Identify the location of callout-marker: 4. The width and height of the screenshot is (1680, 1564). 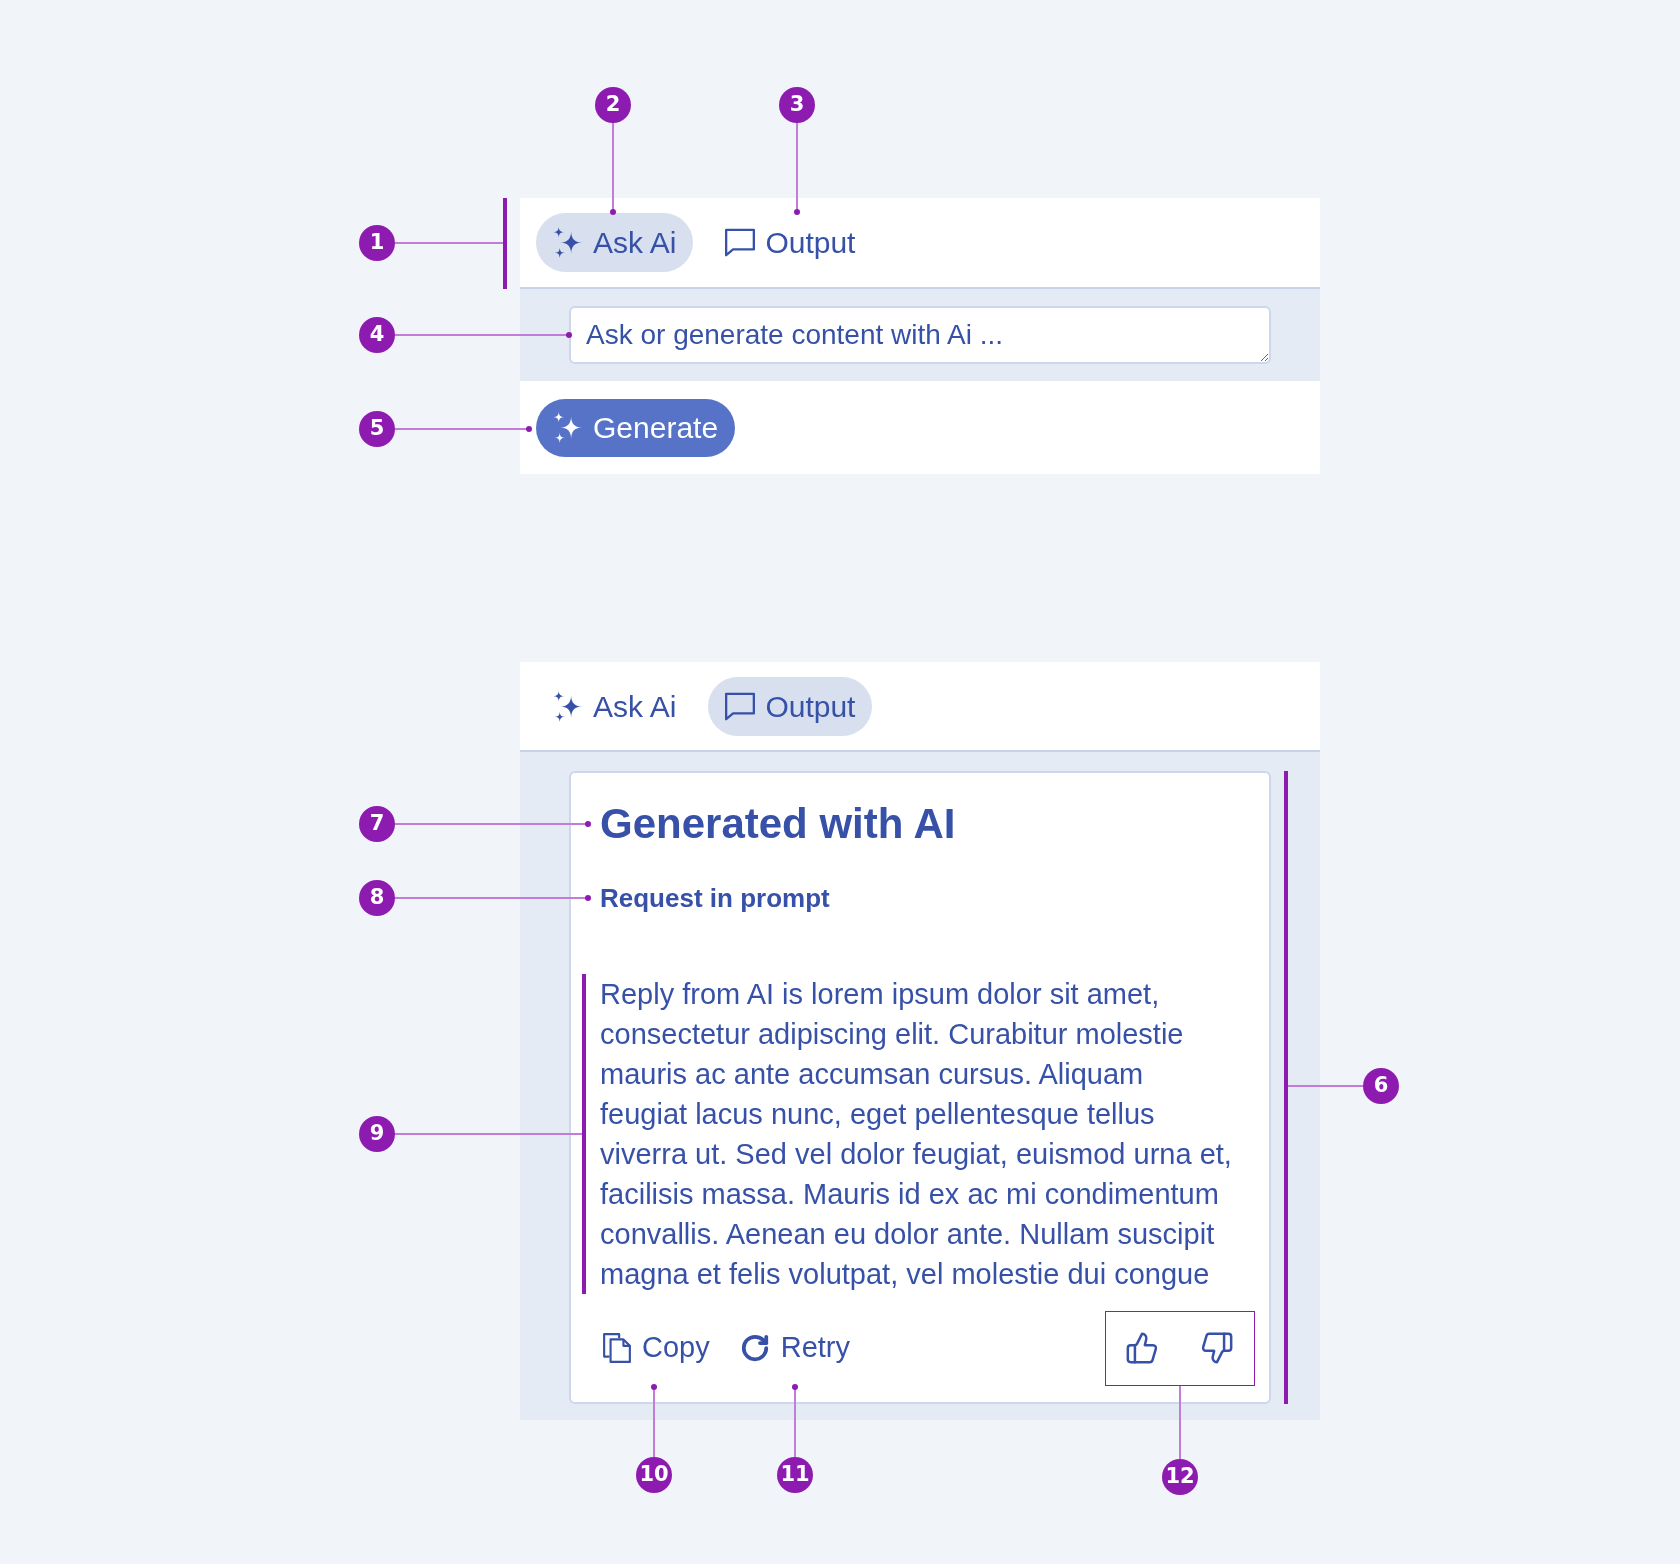
(377, 335).